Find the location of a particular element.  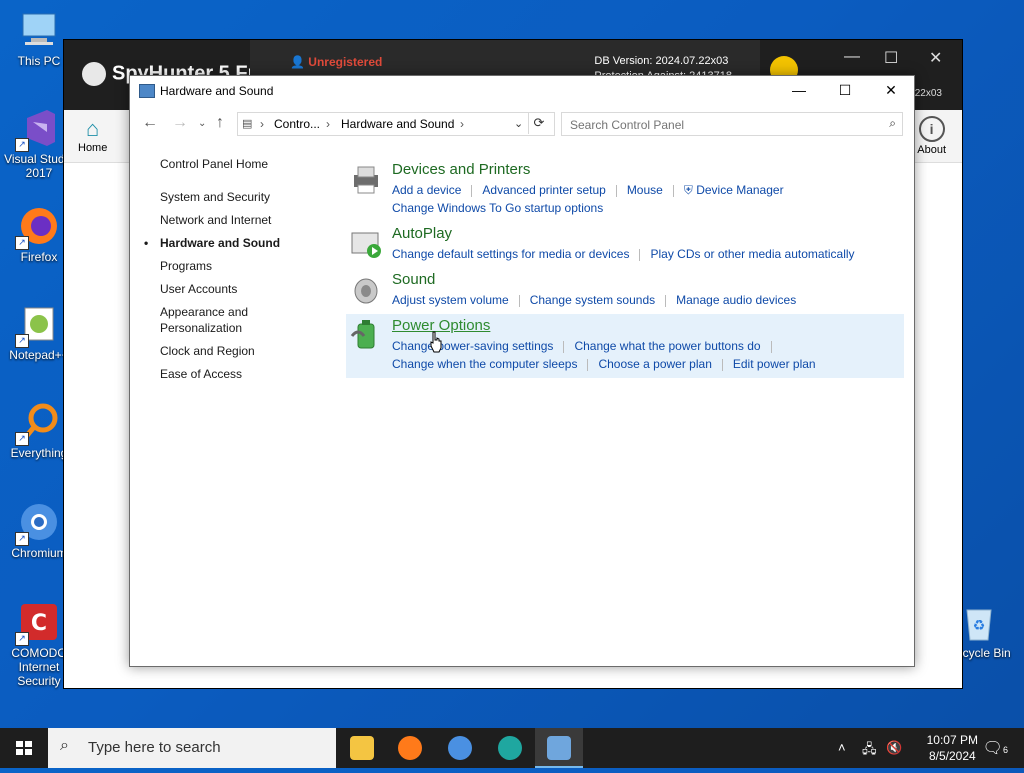

link-change-when-computer-sleeps: Change when the computer sleeps is located at coordinates (484, 364).